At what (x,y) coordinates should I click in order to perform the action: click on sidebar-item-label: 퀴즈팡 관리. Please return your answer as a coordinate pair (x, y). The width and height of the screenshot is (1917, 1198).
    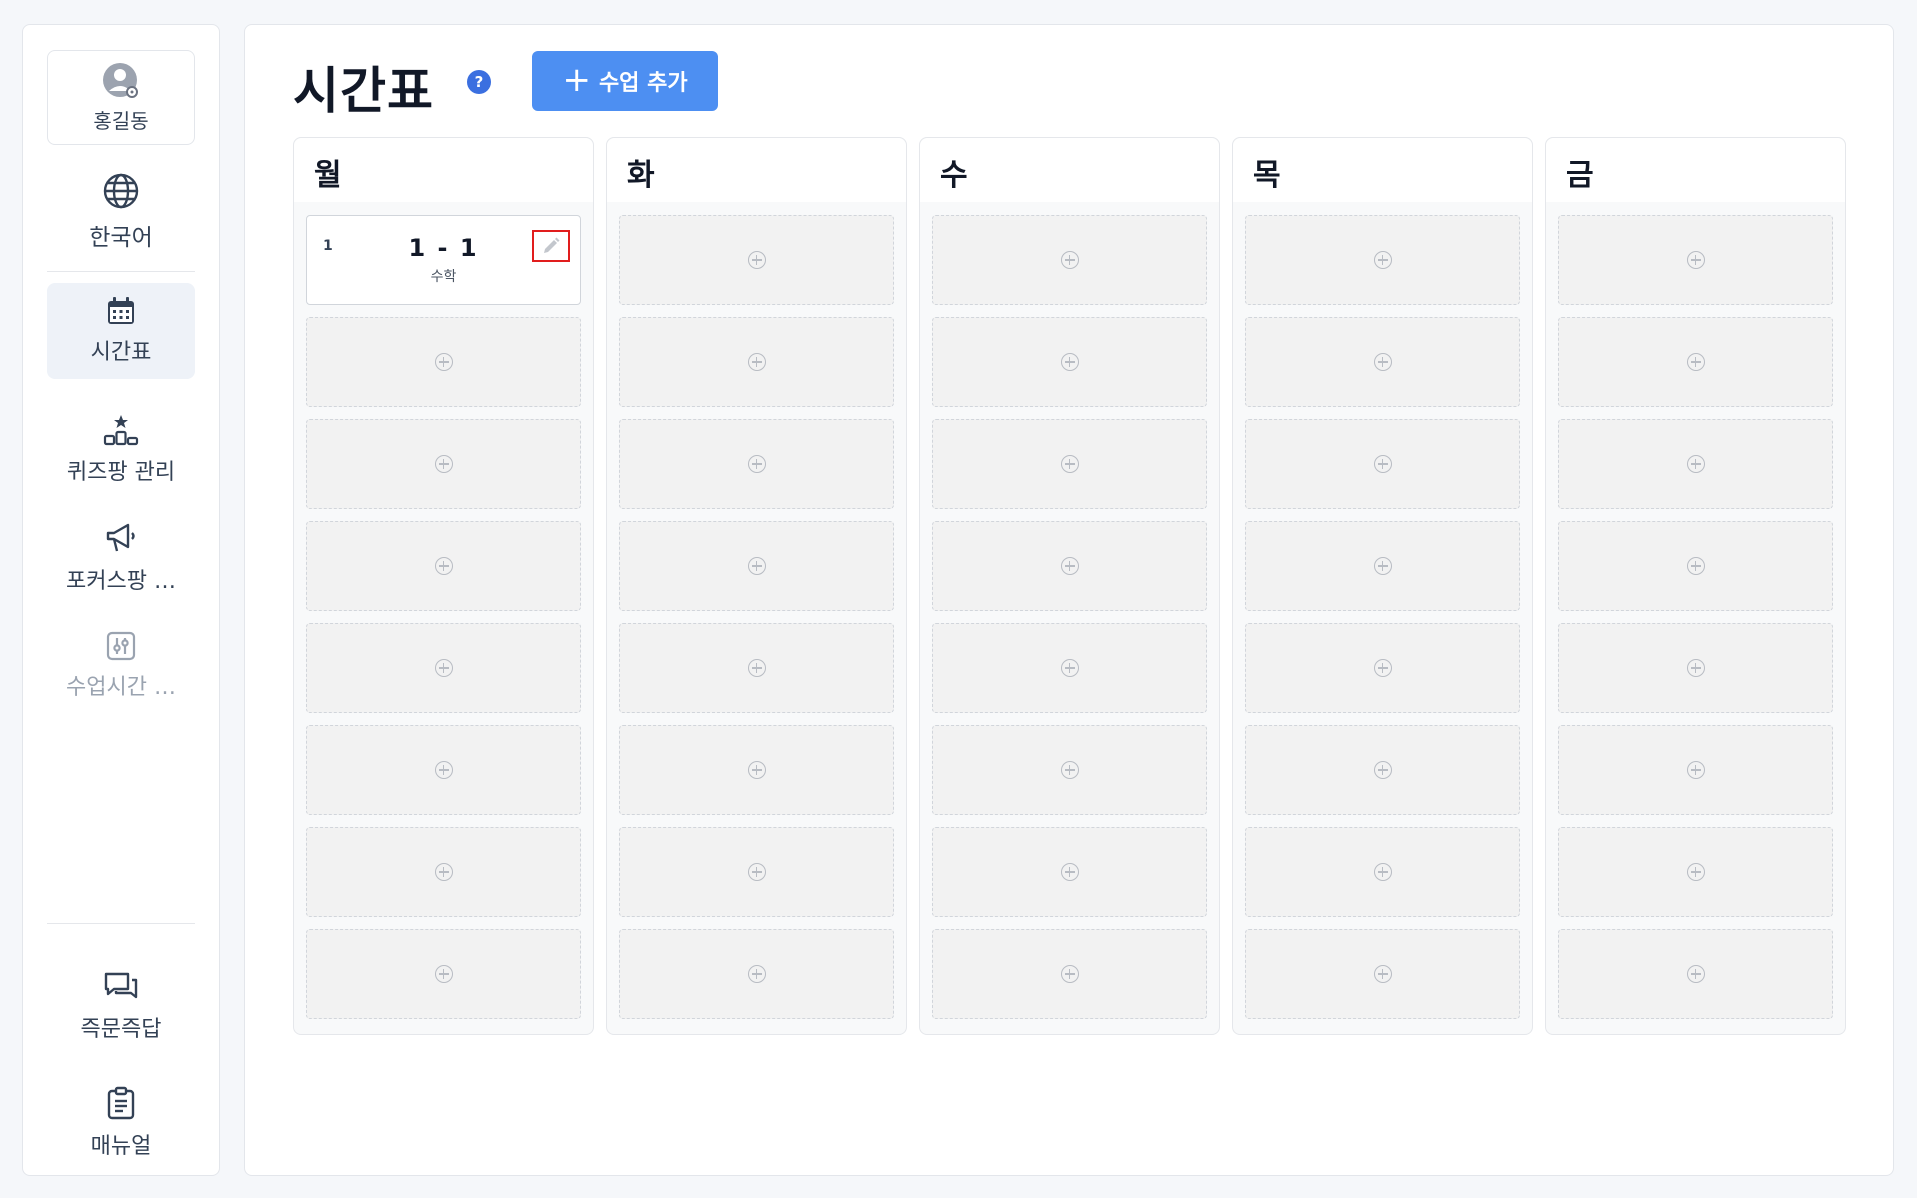
    Looking at the image, I should click on (121, 472).